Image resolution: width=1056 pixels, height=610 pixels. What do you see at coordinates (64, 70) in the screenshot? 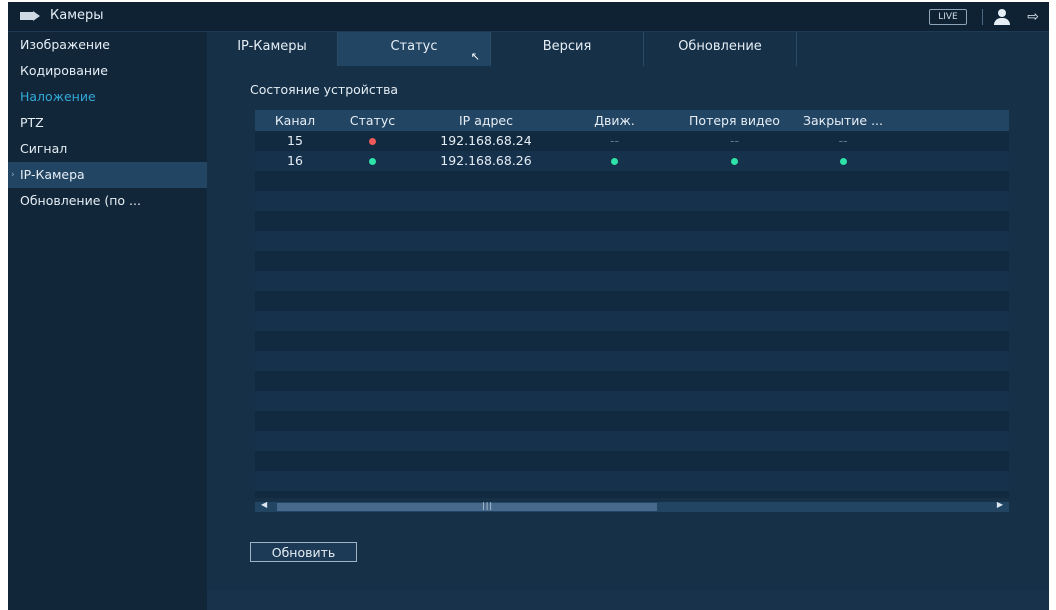
I see `sidebar-item-label: Кодирование` at bounding box center [64, 70].